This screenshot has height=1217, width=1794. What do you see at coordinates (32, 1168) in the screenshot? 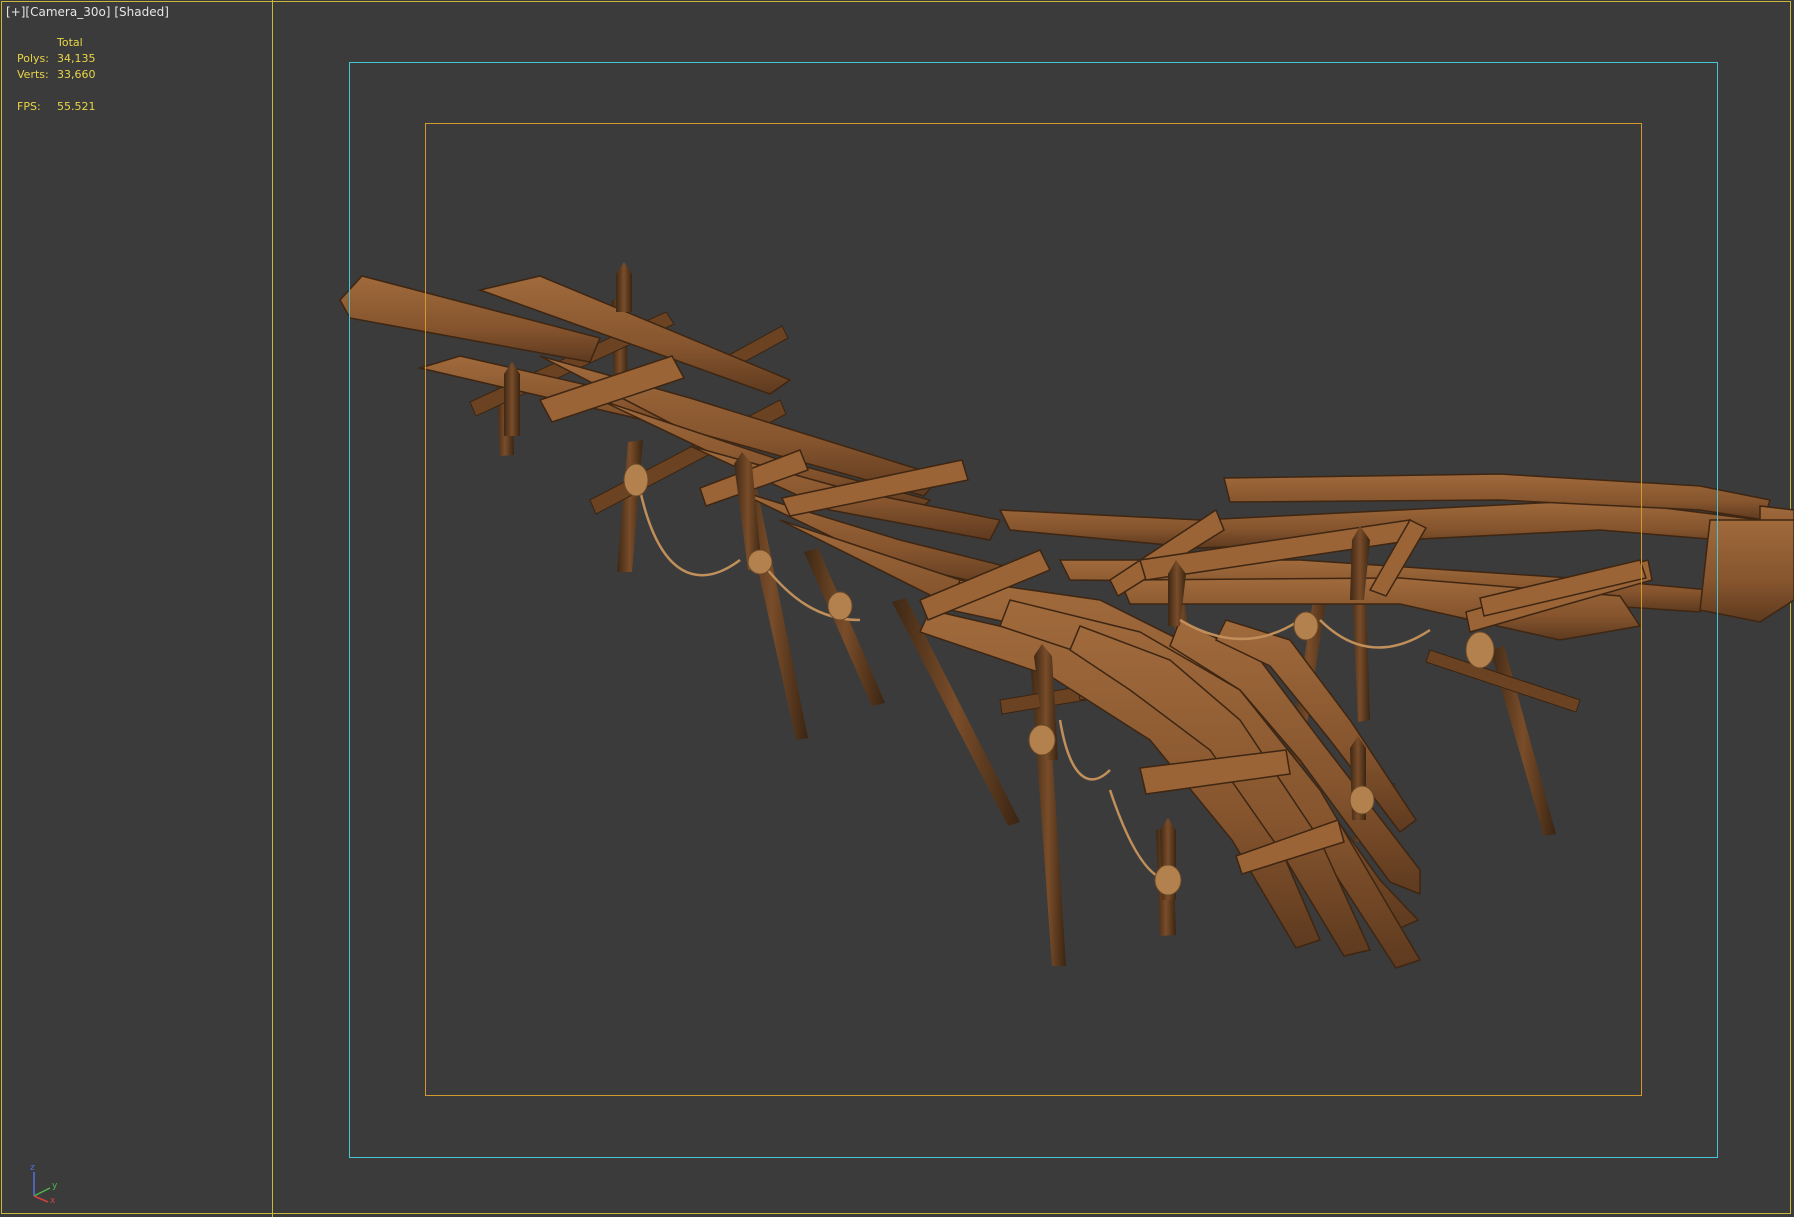
I see `axis-z-label: z` at bounding box center [32, 1168].